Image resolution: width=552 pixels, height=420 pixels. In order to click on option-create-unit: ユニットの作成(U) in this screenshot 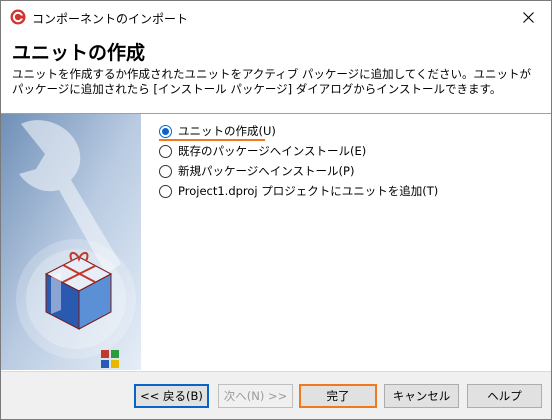, I will do `click(349, 131)`.